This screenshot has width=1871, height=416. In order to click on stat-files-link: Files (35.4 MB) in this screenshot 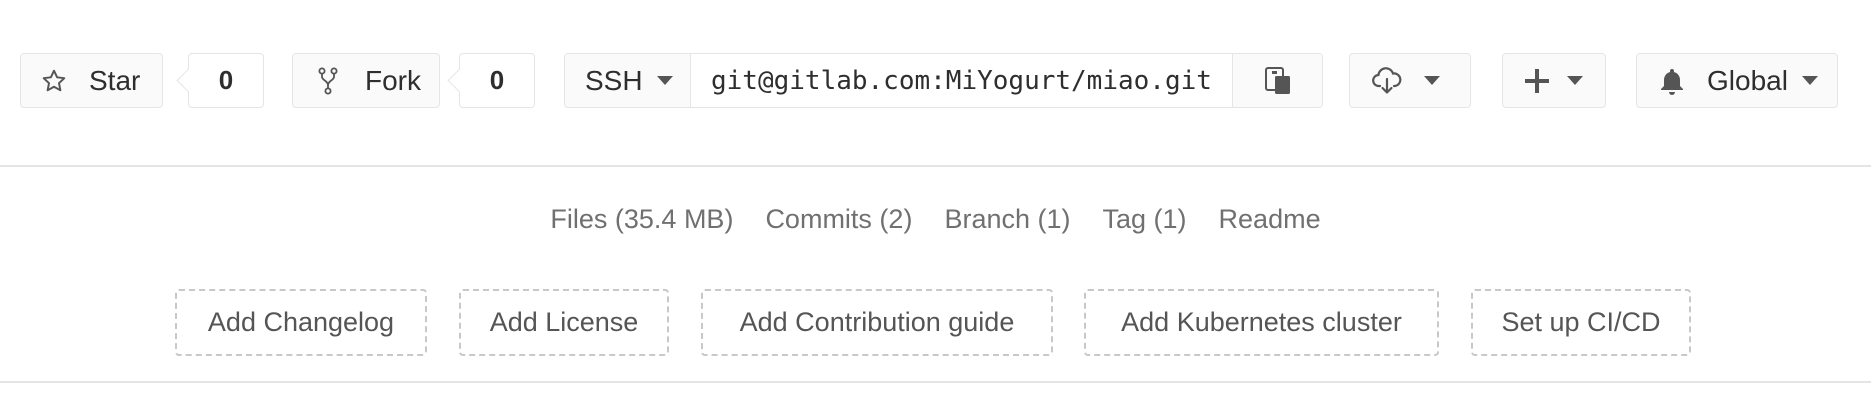, I will do `click(641, 219)`.